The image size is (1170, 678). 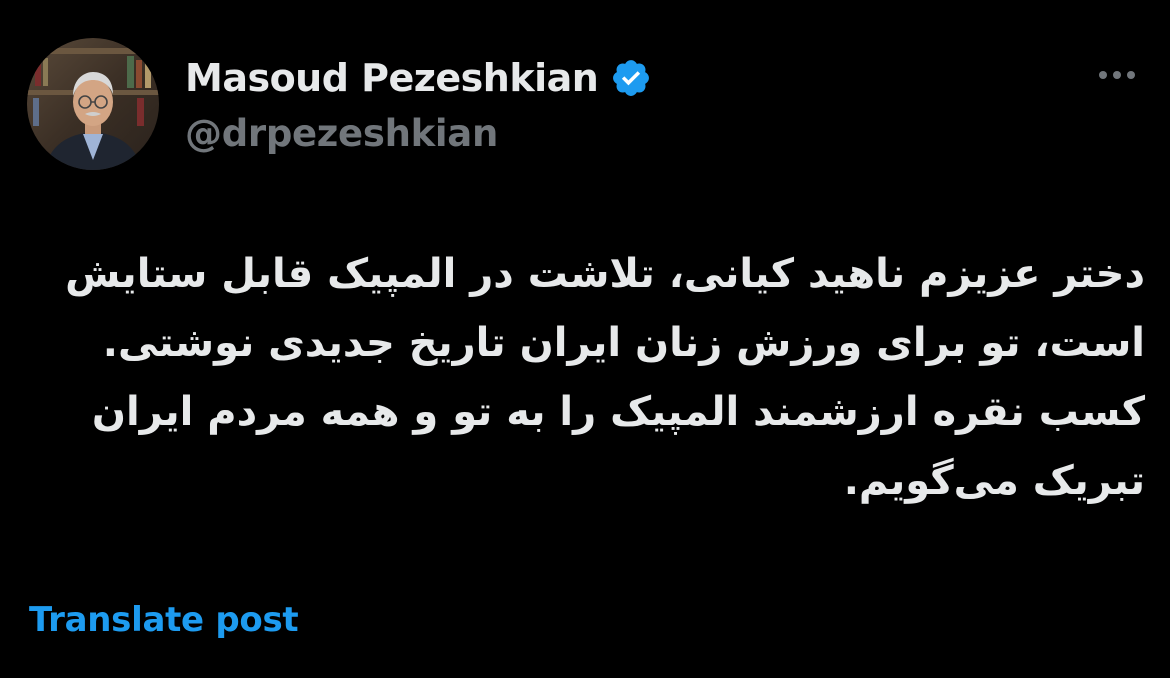 I want to click on author-avatar, so click(x=93, y=104).